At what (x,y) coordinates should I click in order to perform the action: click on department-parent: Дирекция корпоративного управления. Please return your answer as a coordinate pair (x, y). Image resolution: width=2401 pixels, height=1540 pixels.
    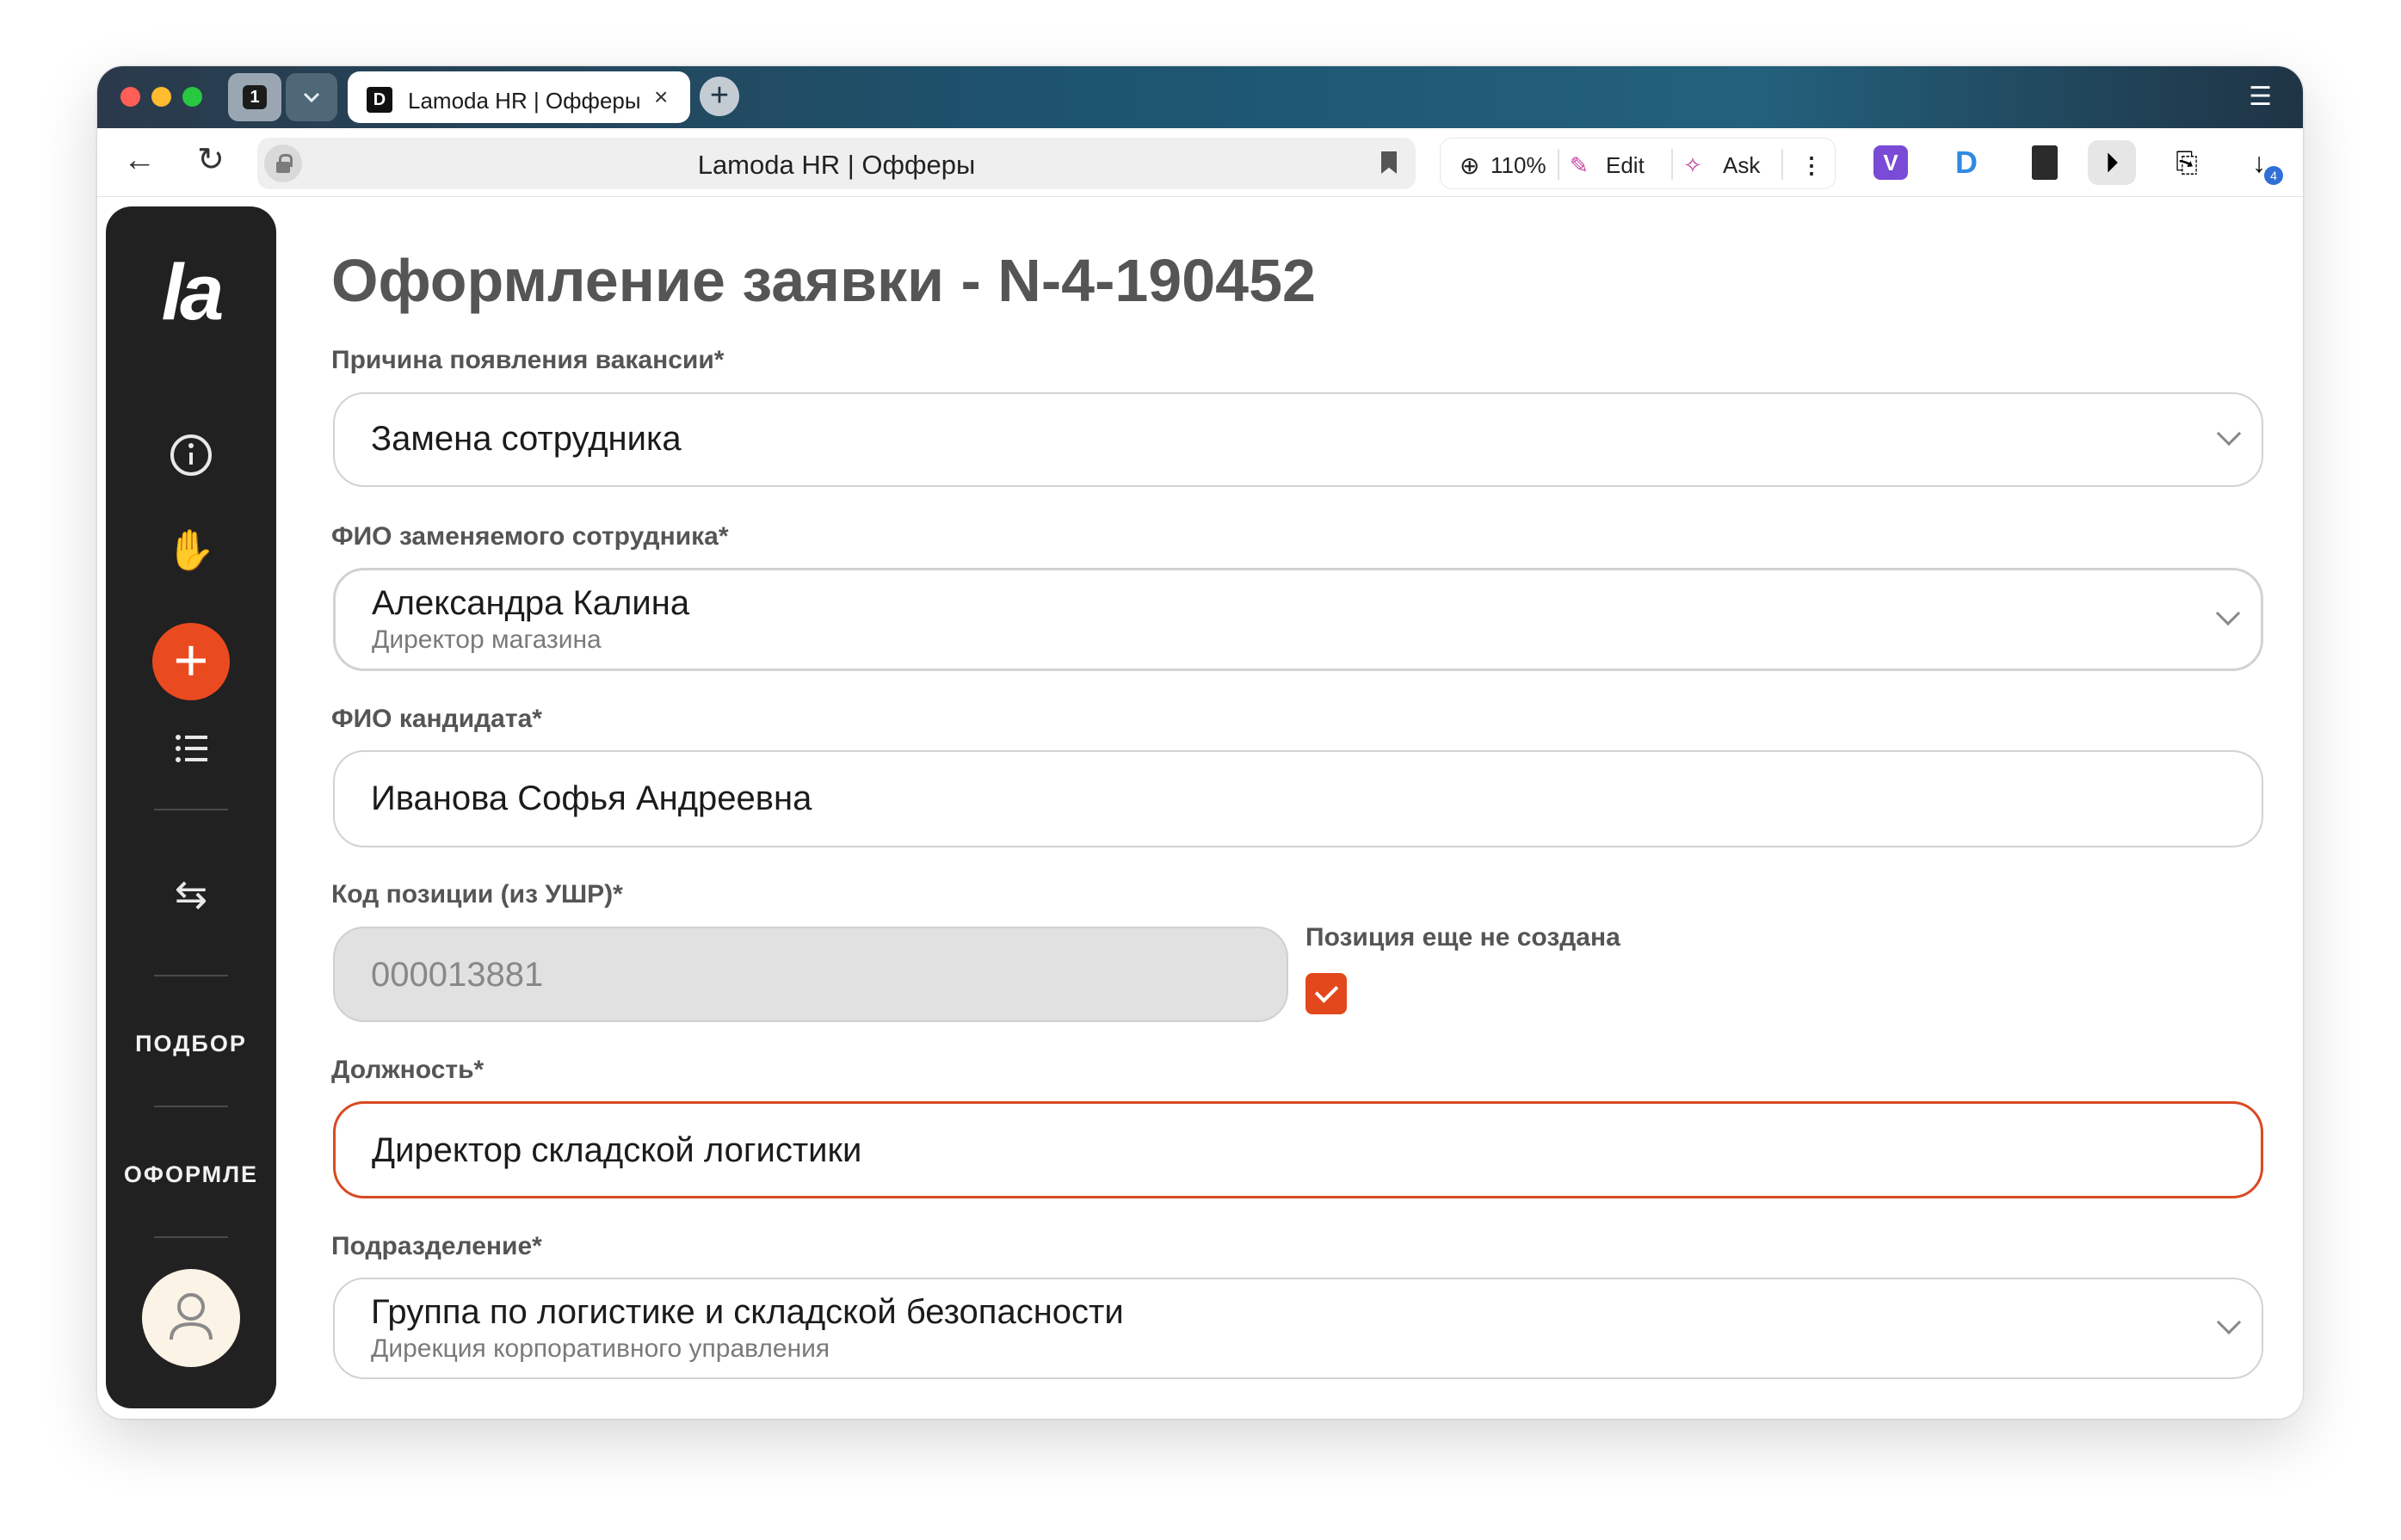
    Looking at the image, I should click on (600, 1349).